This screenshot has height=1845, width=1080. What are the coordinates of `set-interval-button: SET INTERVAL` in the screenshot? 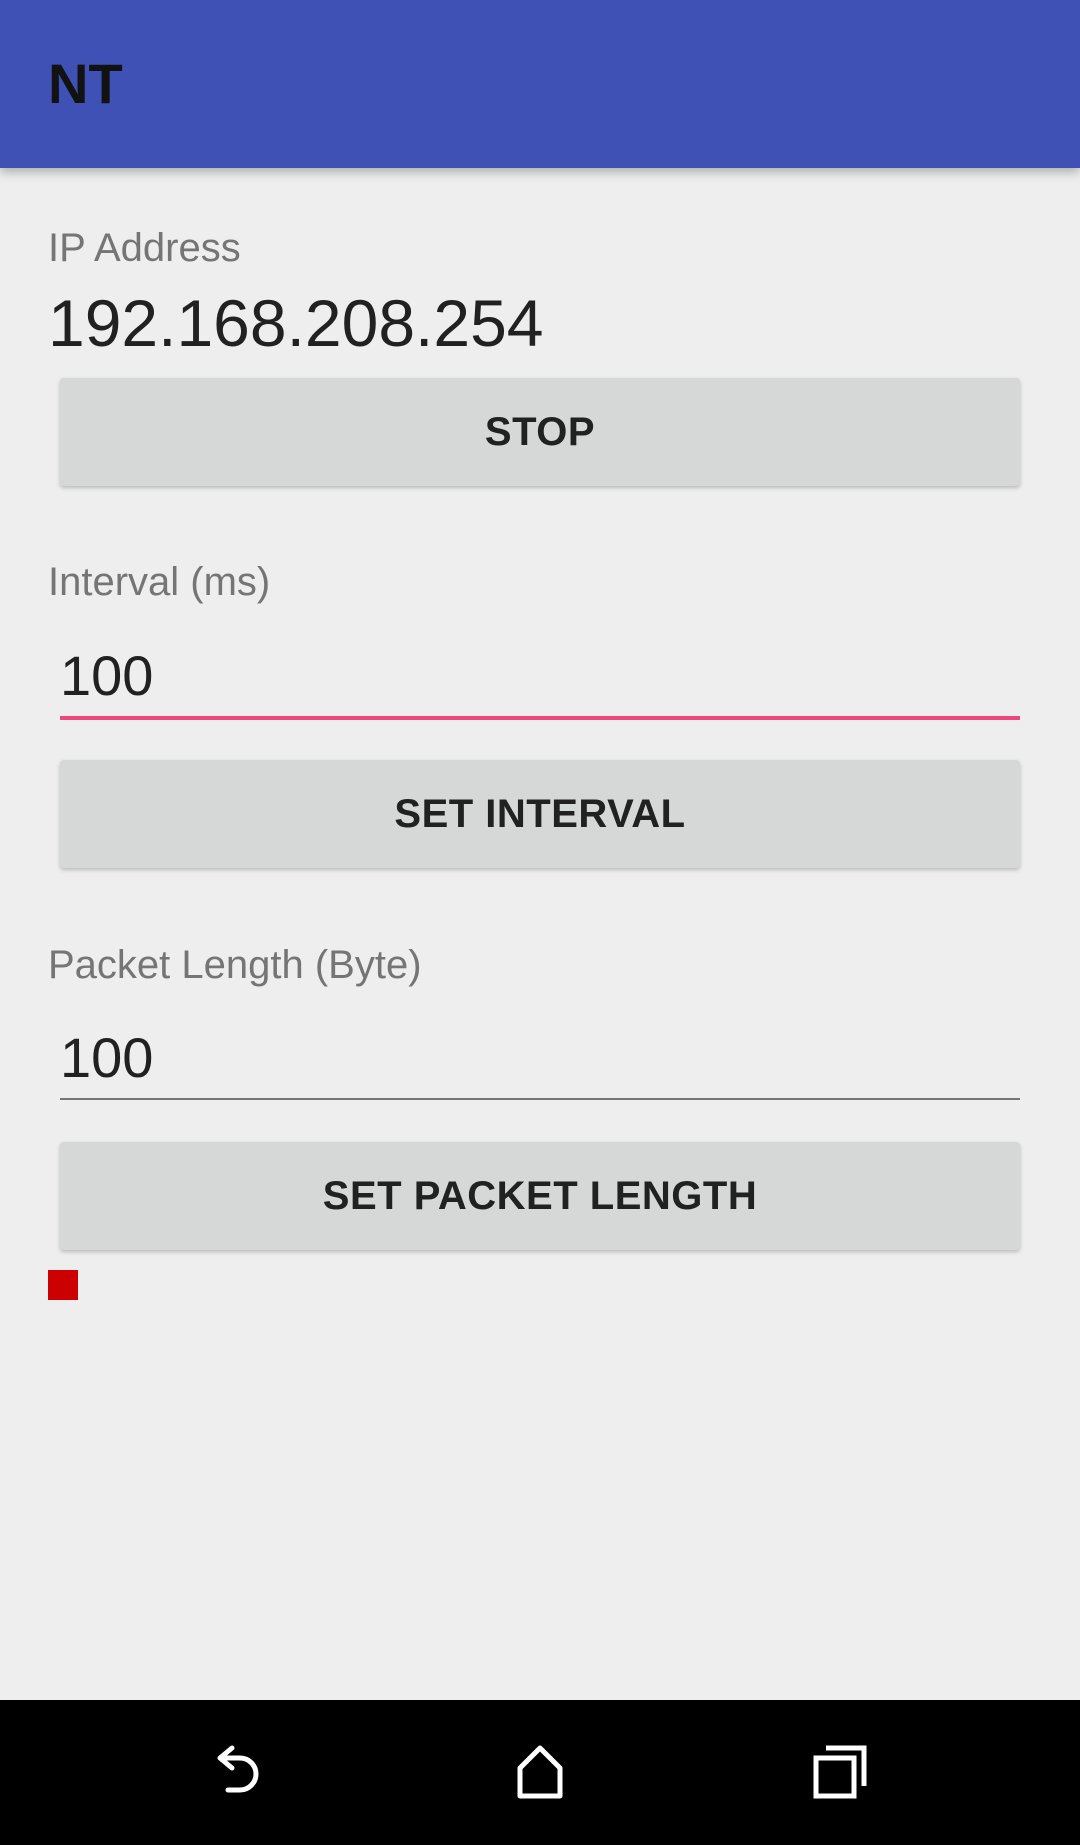 It's located at (540, 814).